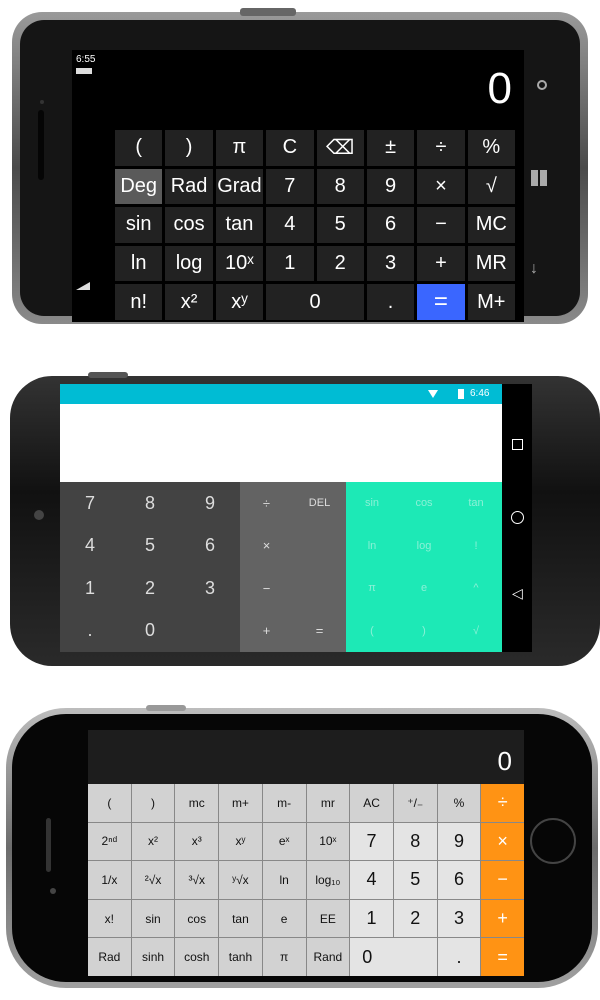 This screenshot has height=1000, width=600. Describe the element at coordinates (390, 148) in the screenshot. I see `key-key: ±` at that location.